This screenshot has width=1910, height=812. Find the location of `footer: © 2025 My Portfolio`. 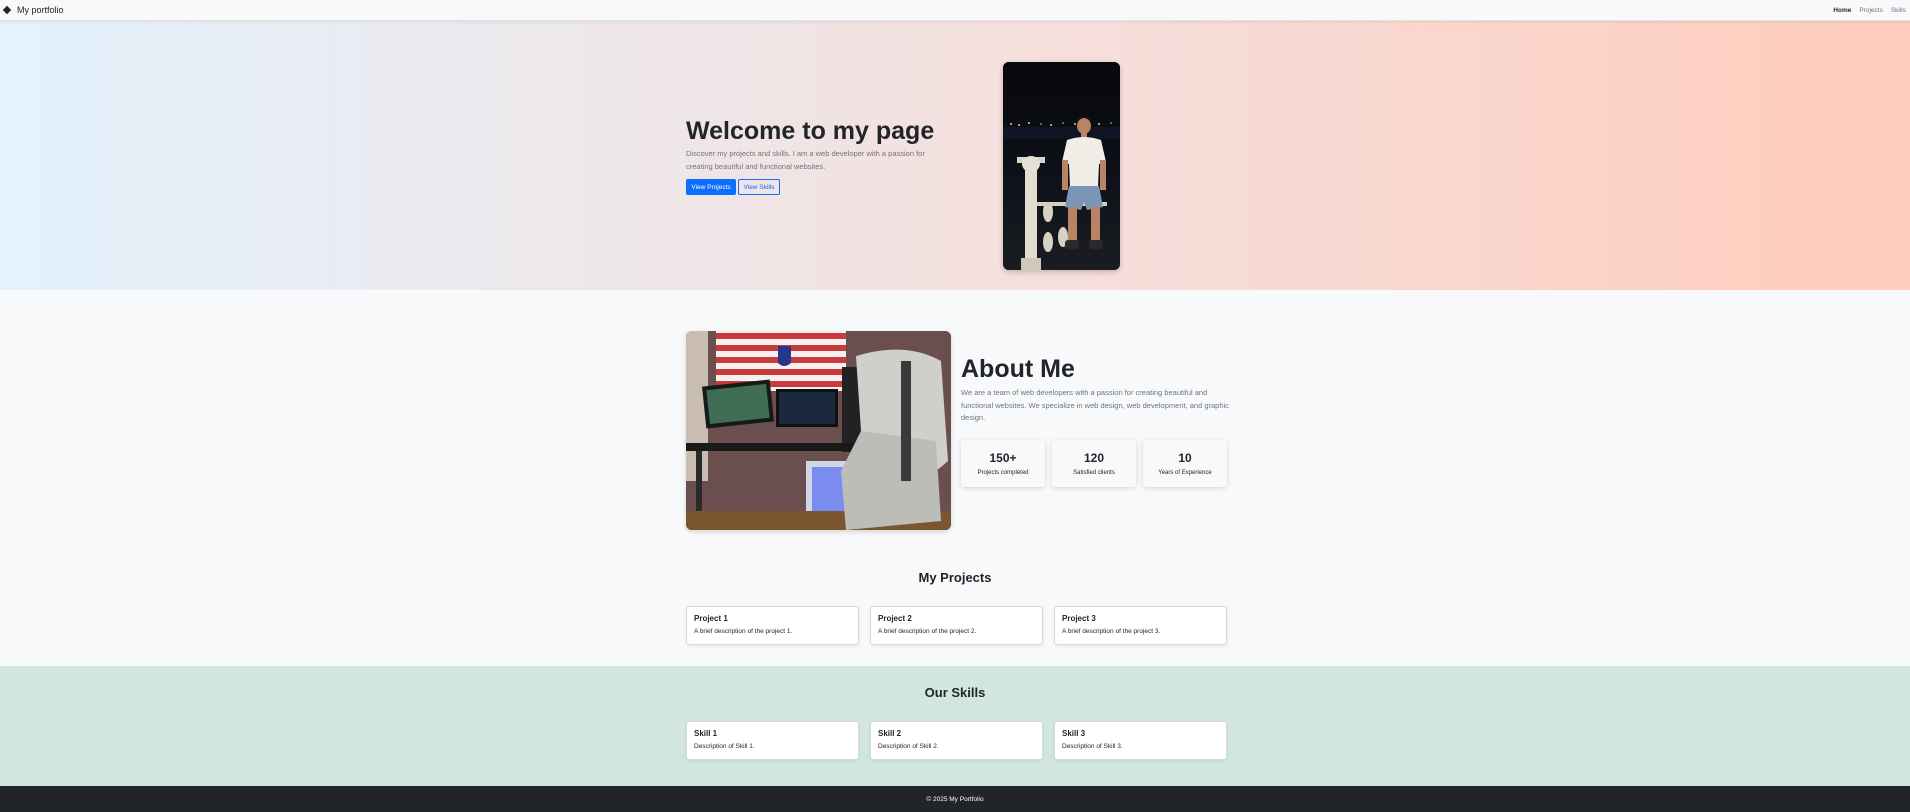

footer: © 2025 My Portfolio is located at coordinates (955, 799).